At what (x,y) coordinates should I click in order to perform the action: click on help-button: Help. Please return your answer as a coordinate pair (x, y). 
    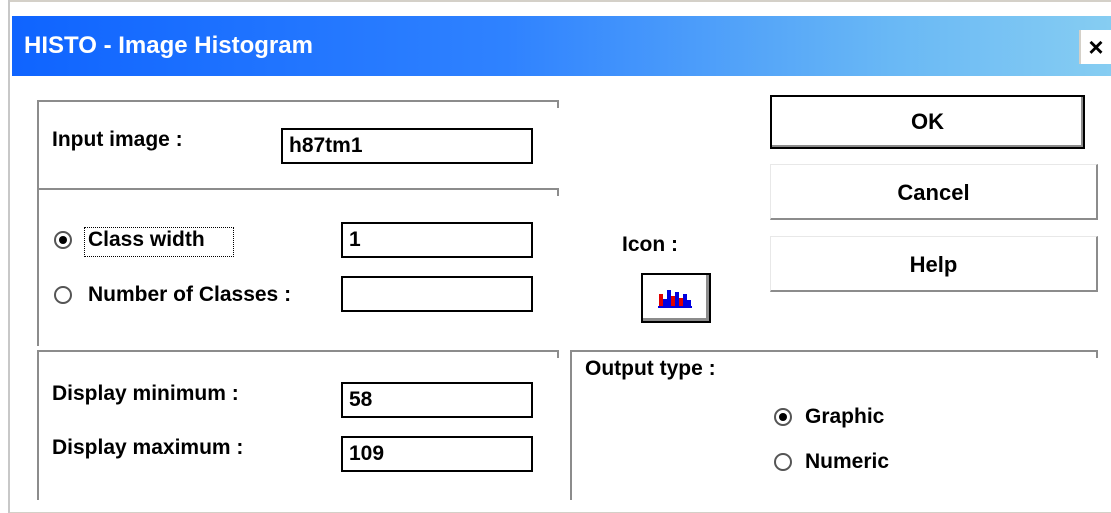
    Looking at the image, I should click on (934, 264).